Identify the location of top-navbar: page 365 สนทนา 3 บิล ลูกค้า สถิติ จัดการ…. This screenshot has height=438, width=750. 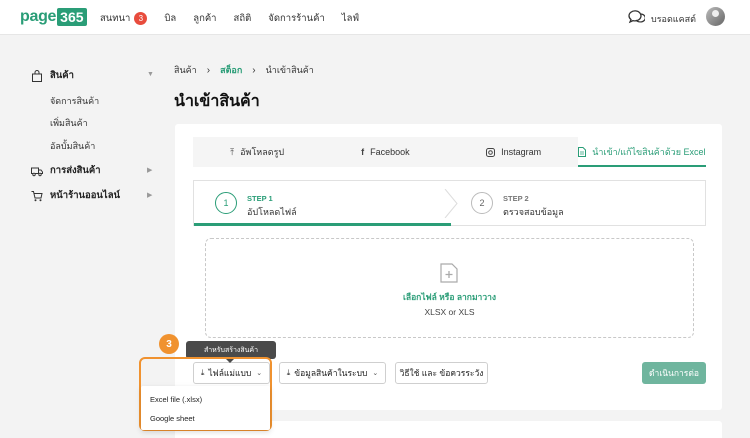
(375, 17).